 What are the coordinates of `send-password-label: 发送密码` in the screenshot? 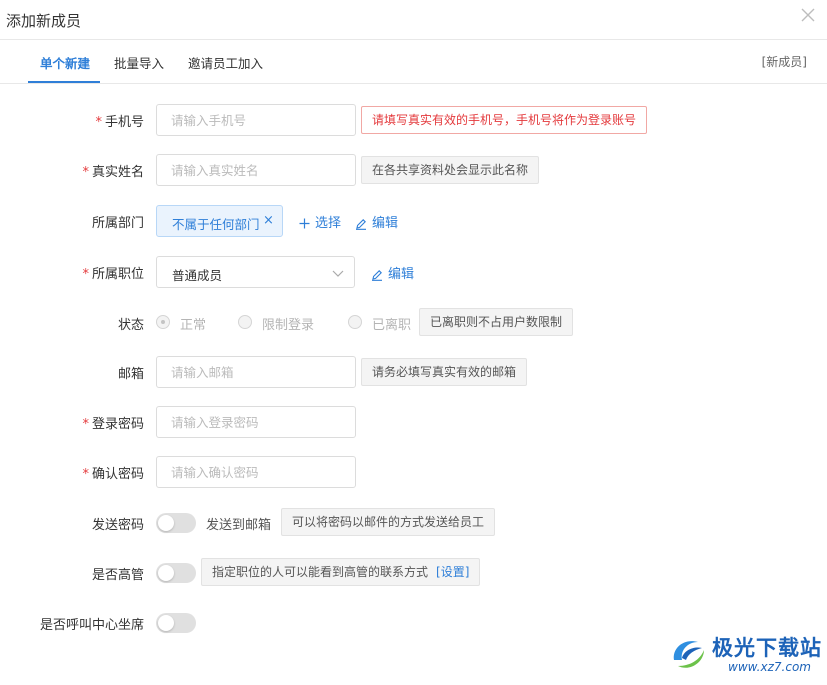 It's located at (117, 525).